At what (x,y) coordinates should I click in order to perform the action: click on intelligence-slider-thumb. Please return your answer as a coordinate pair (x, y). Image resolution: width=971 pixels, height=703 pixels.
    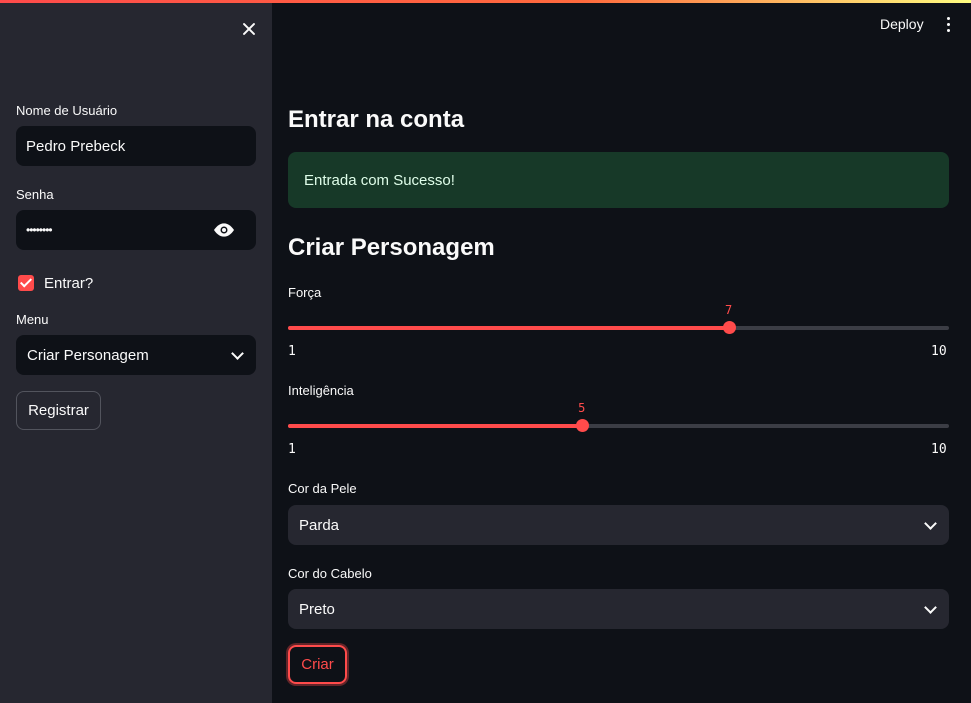
    Looking at the image, I should click on (582, 425).